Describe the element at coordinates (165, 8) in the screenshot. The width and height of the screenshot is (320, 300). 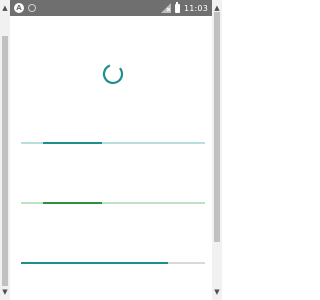
I see `no-signal-icon` at that location.